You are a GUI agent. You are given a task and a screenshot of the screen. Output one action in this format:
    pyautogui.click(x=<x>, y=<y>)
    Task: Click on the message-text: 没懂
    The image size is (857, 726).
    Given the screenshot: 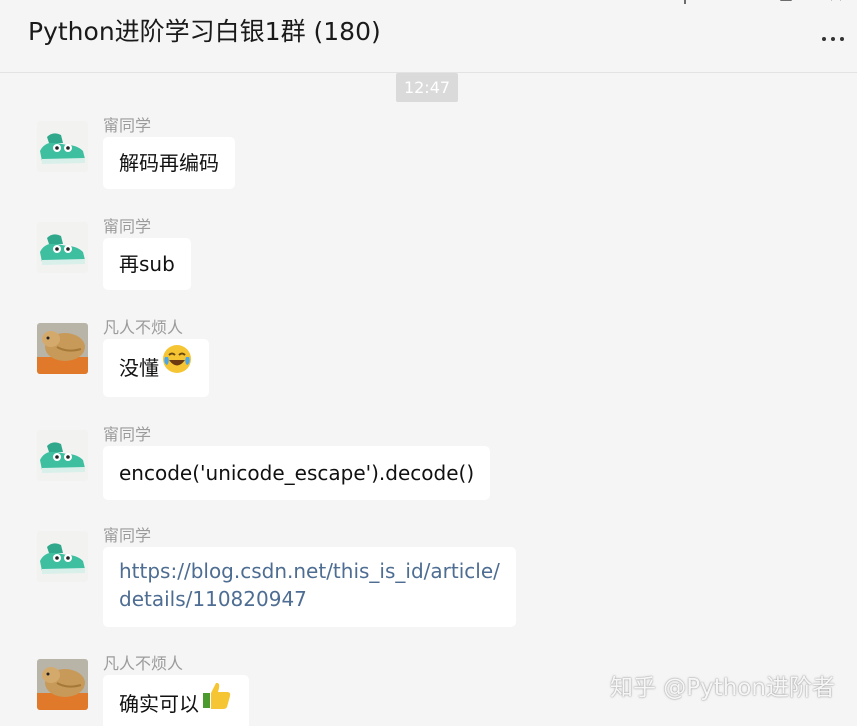 What is the action you would take?
    pyautogui.click(x=139, y=368)
    